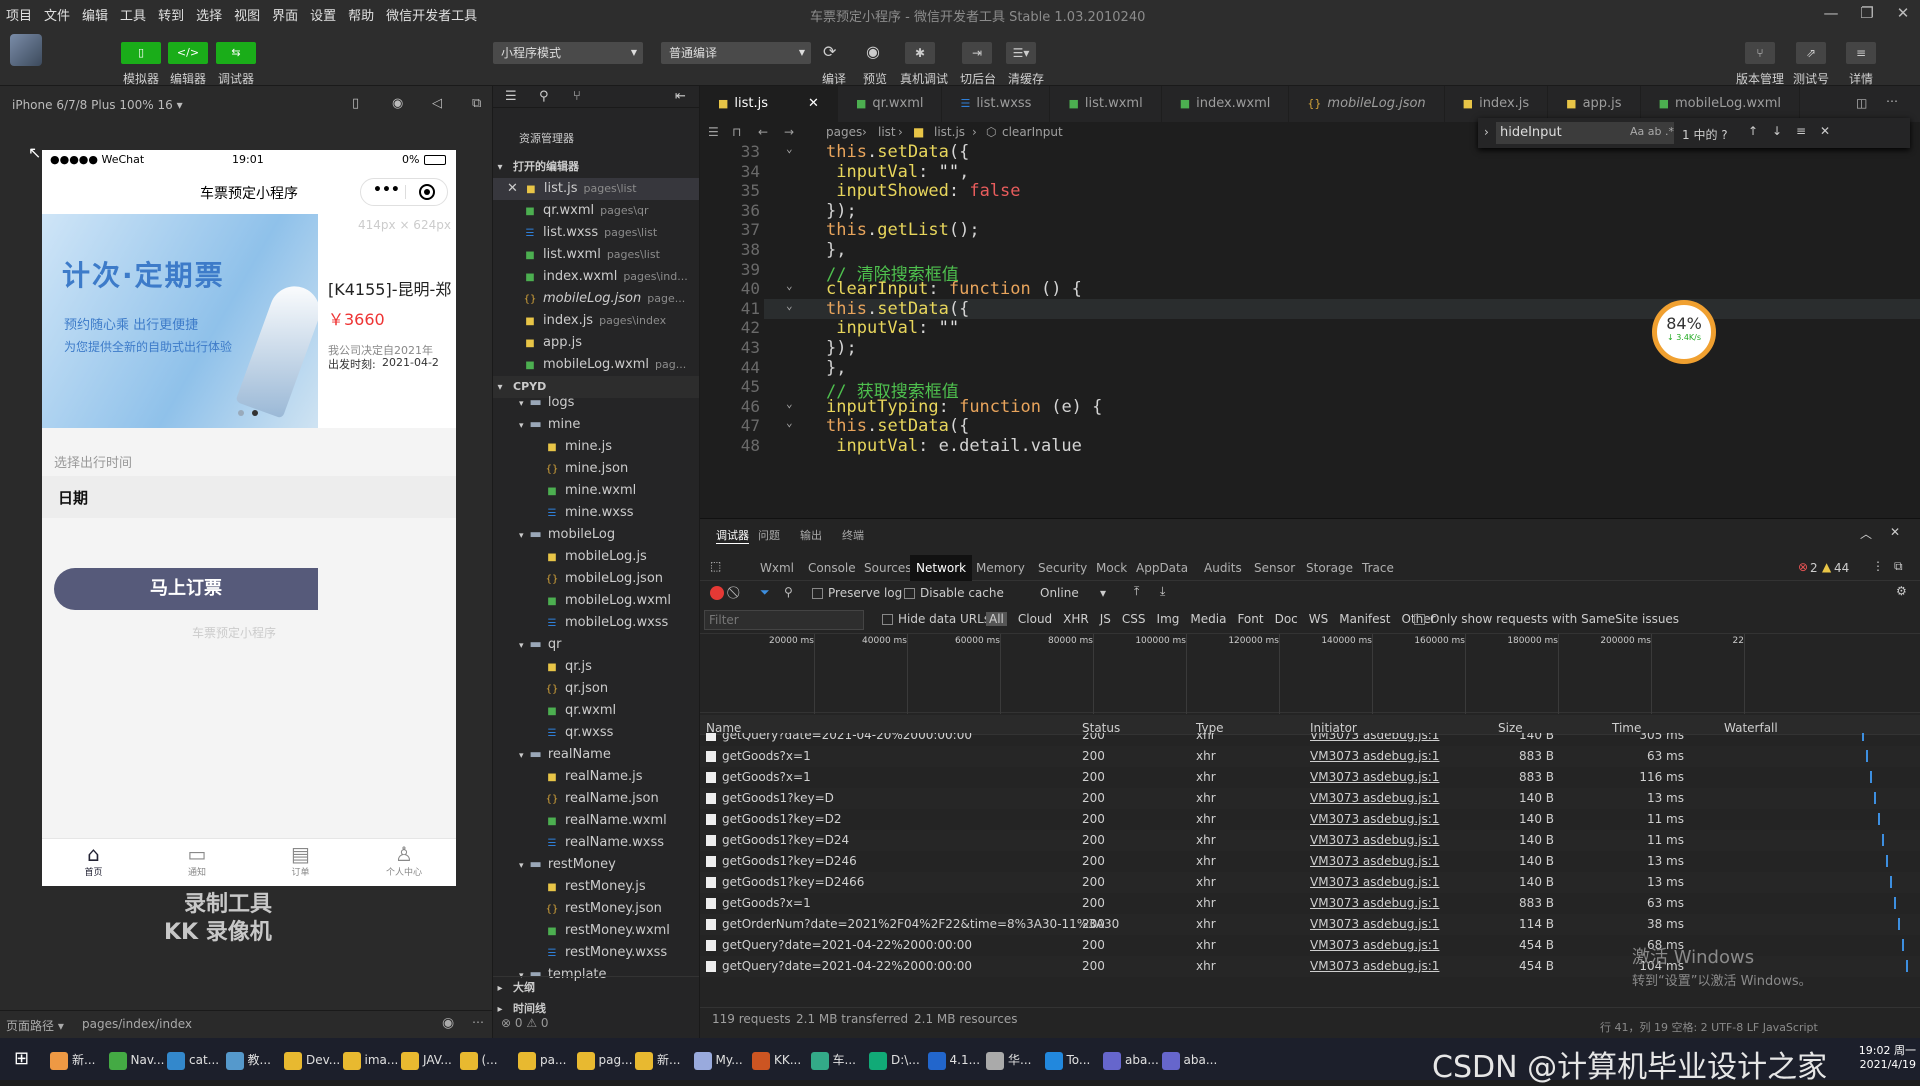 The width and height of the screenshot is (1920, 1086). What do you see at coordinates (777, 568) in the screenshot?
I see `devtools-panel-tab: Wxml` at bounding box center [777, 568].